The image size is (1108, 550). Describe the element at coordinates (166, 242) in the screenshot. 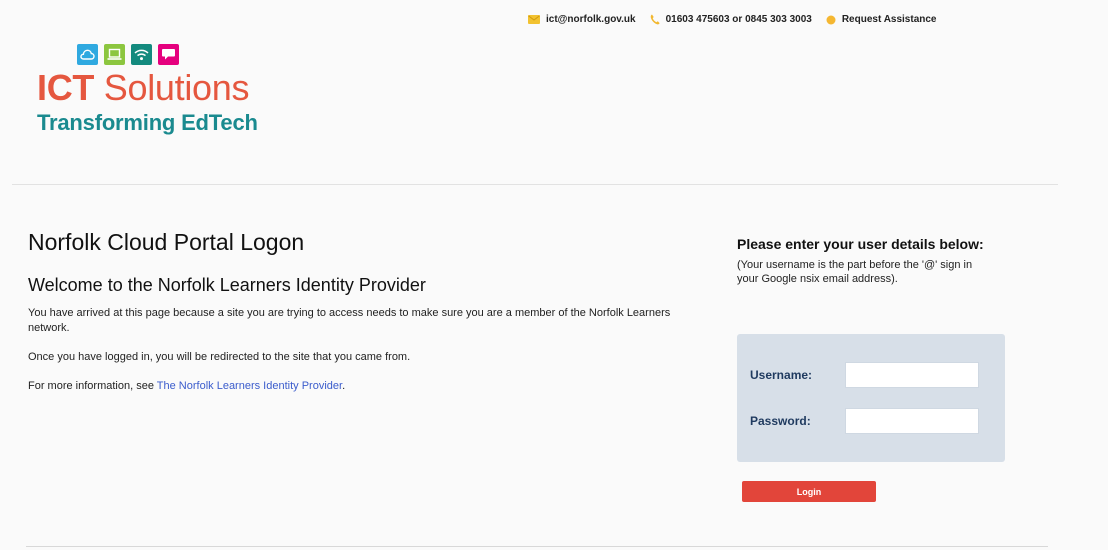

I see `page-title: Norfolk Cloud Portal Logon` at that location.